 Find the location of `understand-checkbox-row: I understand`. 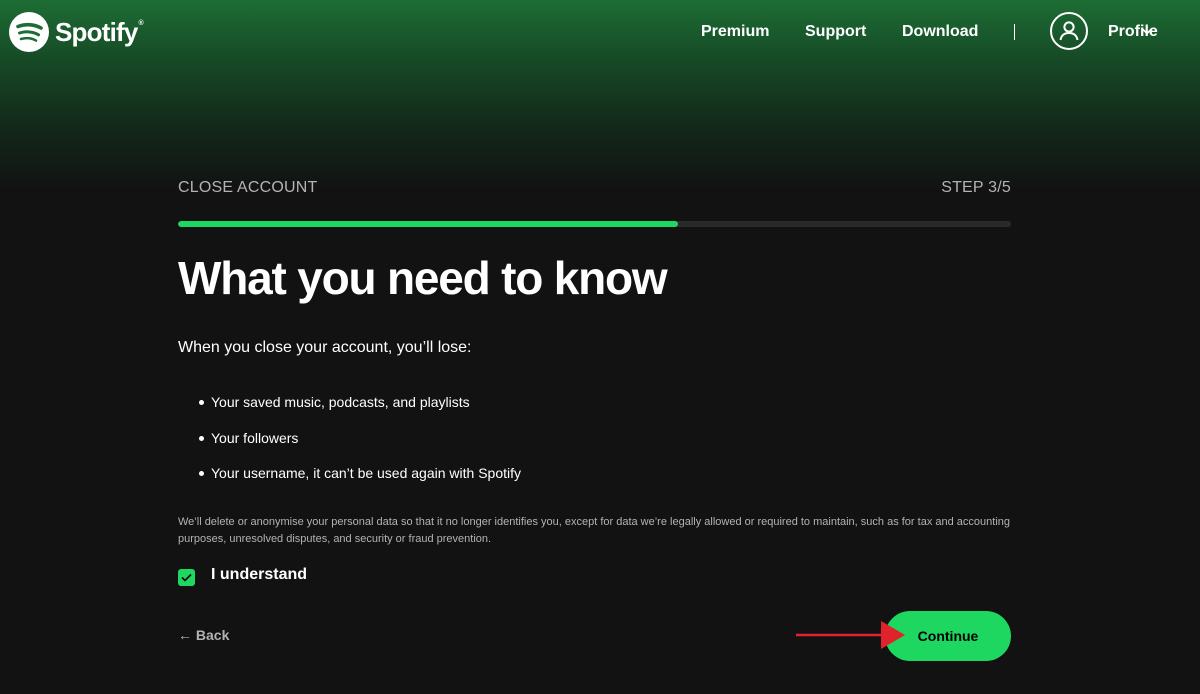

understand-checkbox-row: I understand is located at coordinates (242, 575).